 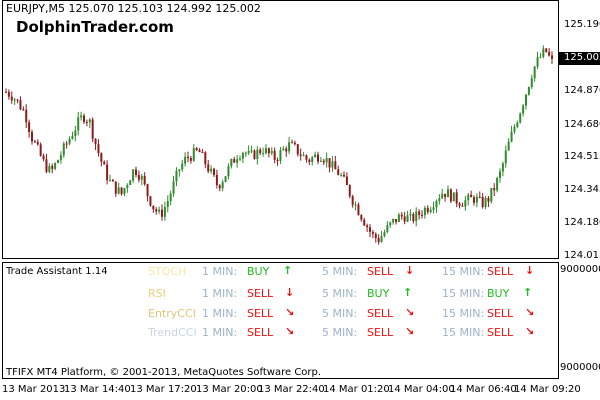 What do you see at coordinates (163, 389) in the screenshot?
I see `time-tick: 13 Mar 17:20` at bounding box center [163, 389].